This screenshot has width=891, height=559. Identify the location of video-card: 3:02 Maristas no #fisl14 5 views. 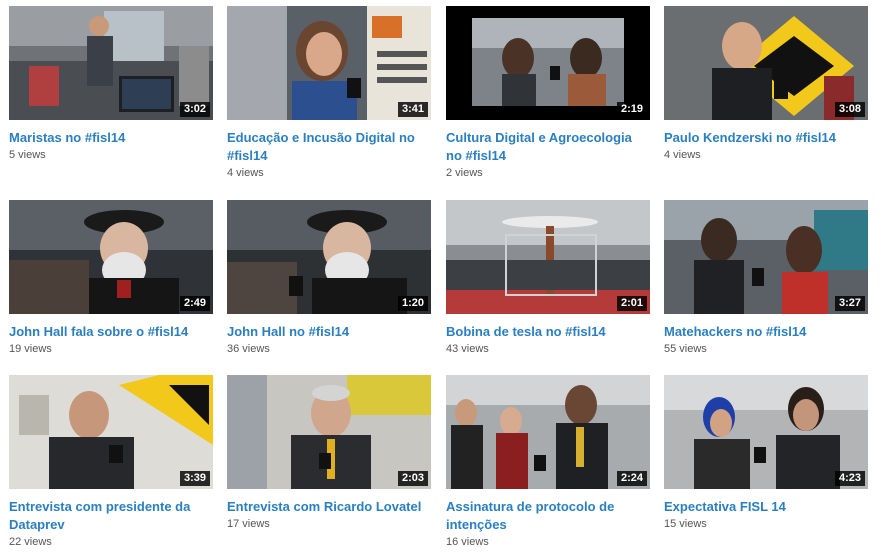
(112, 84).